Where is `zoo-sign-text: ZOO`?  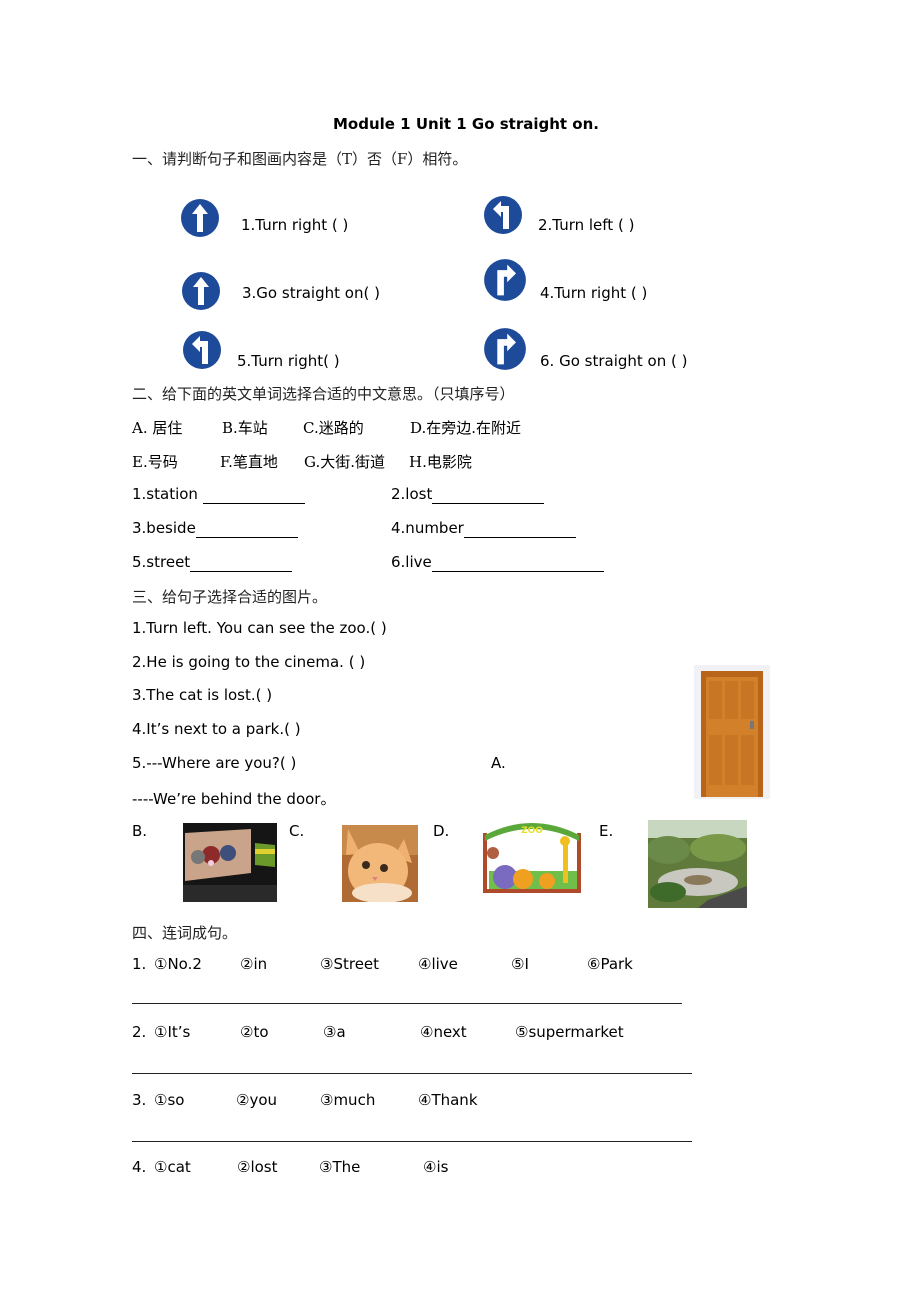
zoo-sign-text: ZOO is located at coordinates (532, 831).